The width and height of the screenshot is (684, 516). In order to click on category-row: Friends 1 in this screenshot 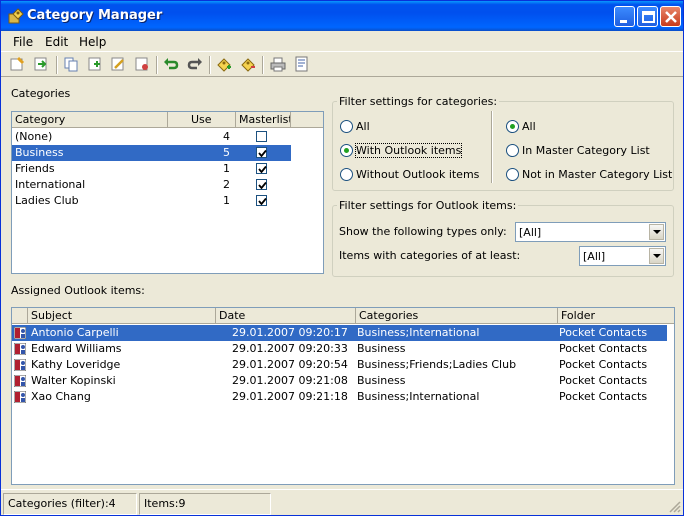, I will do `click(151, 169)`.